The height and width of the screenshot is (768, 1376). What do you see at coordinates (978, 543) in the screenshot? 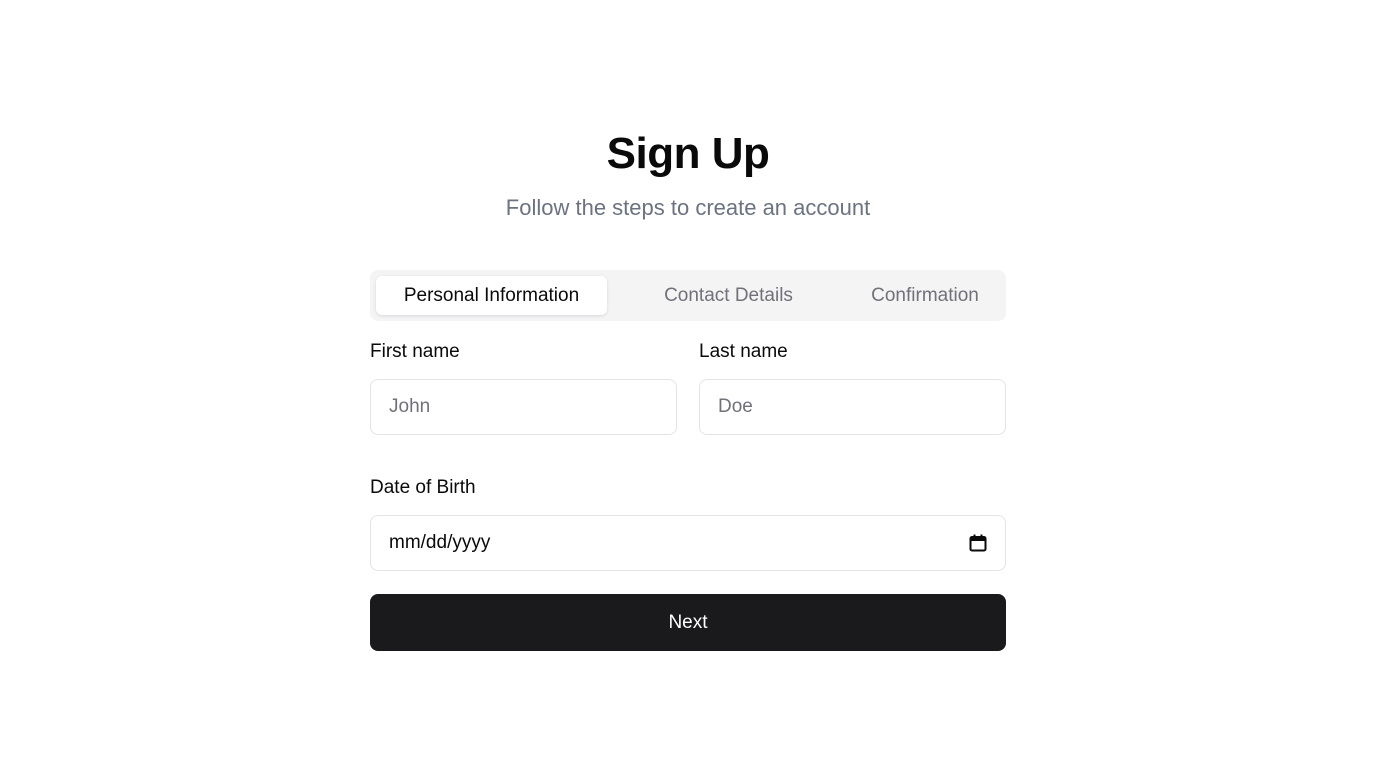
I see `calendar-icon` at bounding box center [978, 543].